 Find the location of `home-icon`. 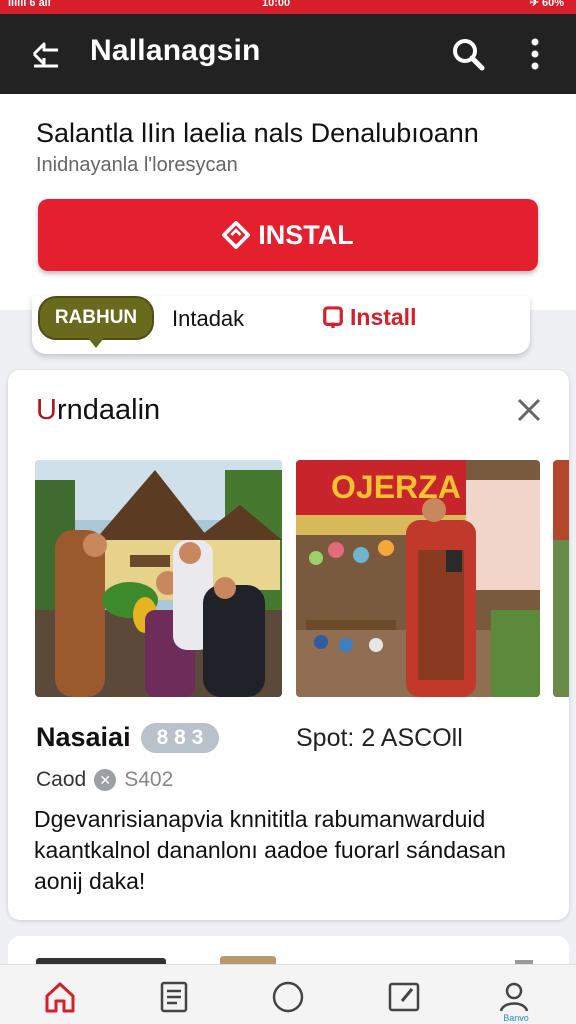

home-icon is located at coordinates (60, 997).